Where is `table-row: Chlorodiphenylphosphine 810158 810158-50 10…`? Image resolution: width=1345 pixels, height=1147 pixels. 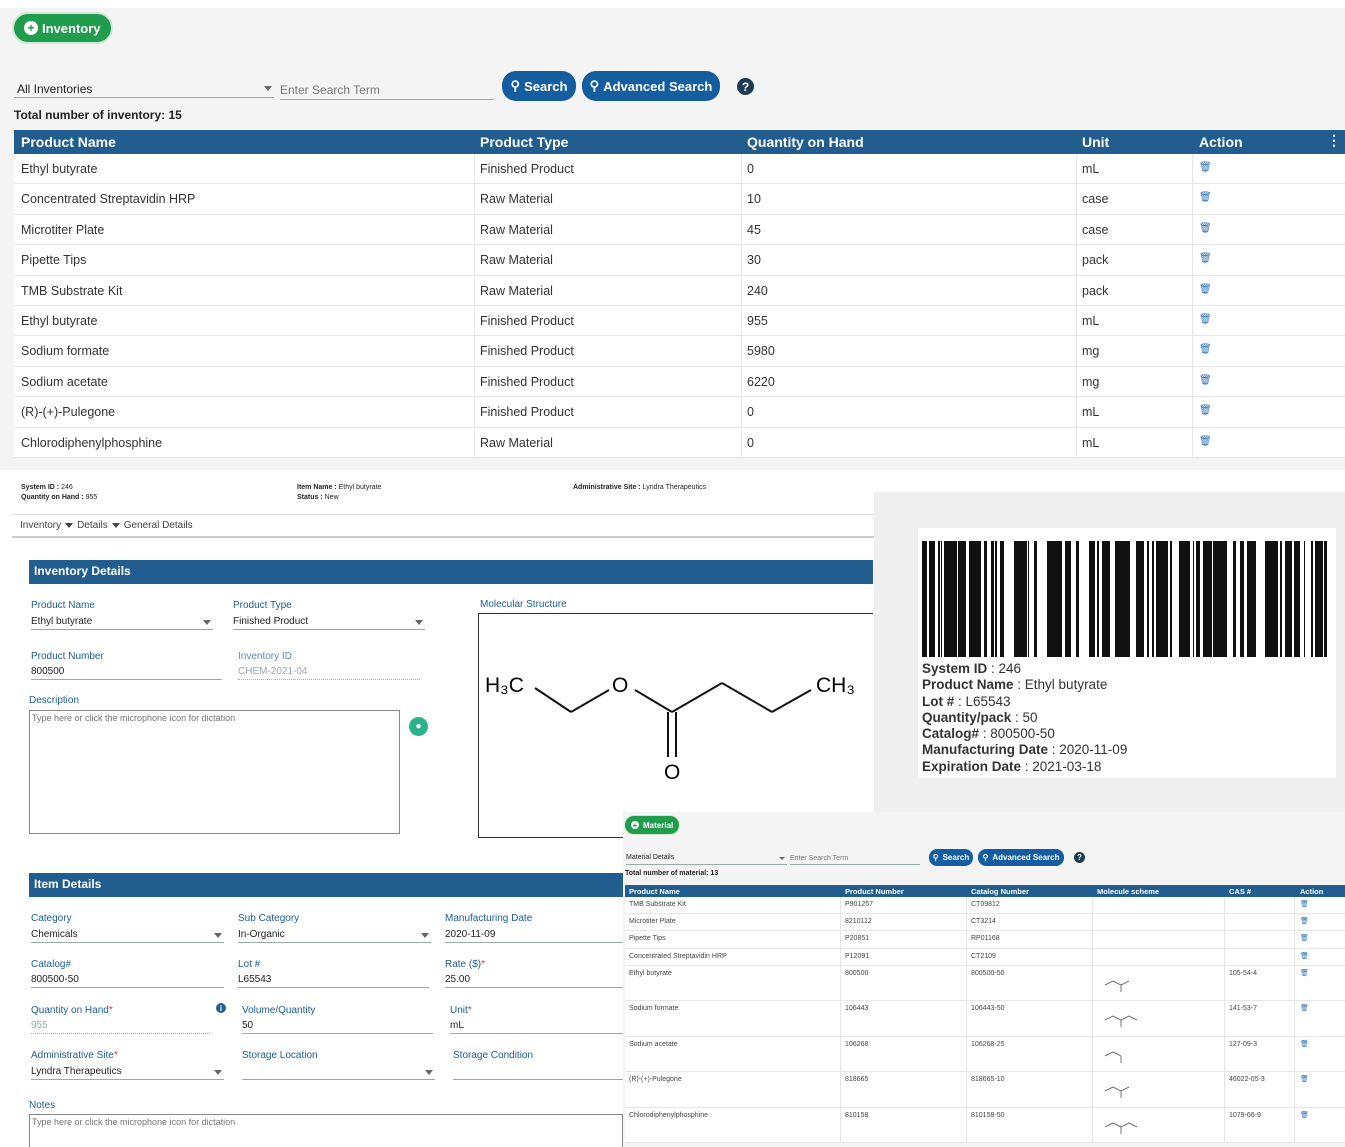
table-row: Chlorodiphenylphosphine 810158 810158-50 10… is located at coordinates (985, 1125).